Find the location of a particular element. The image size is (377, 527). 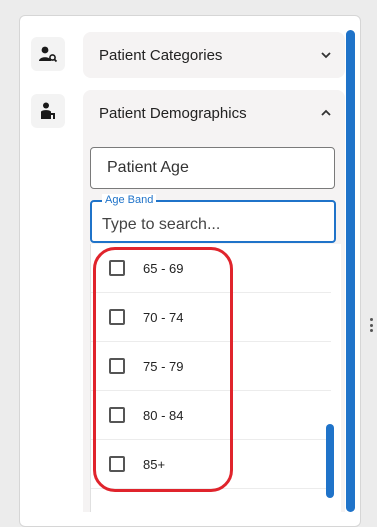

option-label: 65 - 69 is located at coordinates (163, 268).